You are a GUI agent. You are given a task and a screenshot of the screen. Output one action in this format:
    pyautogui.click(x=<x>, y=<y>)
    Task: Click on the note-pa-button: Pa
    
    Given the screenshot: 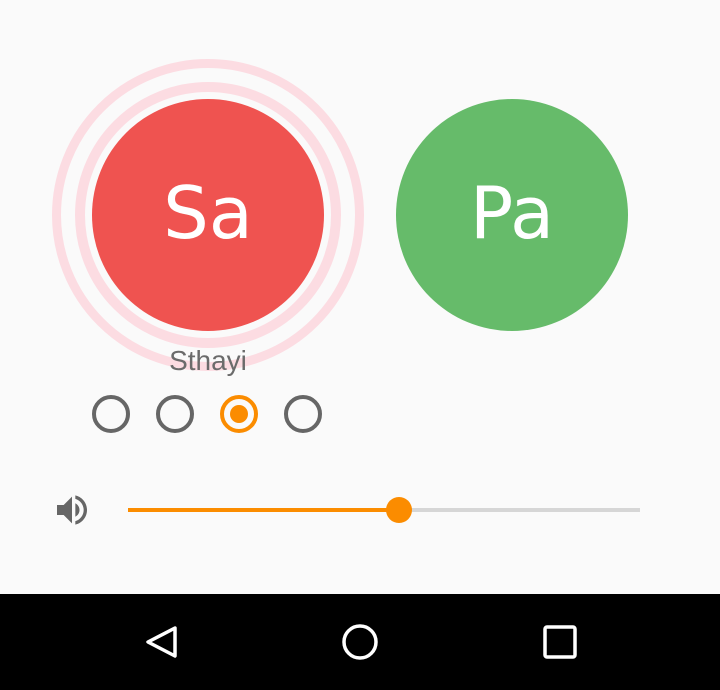 What is the action you would take?
    pyautogui.click(x=512, y=215)
    